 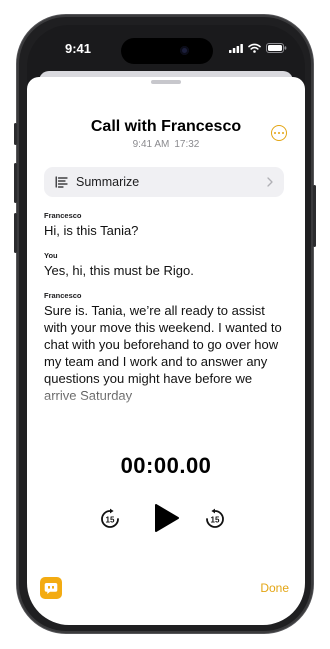 What do you see at coordinates (166, 225) in the screenshot?
I see `transcript-entry: Francesco Hi, is this Tania?` at bounding box center [166, 225].